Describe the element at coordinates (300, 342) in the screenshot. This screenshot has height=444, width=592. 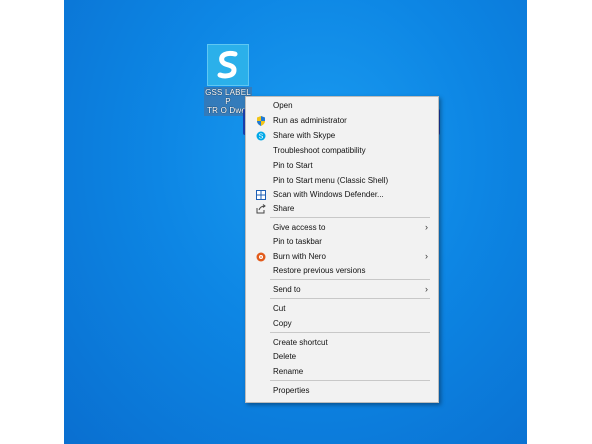
I see `menu-item-label: Create shortcut` at that location.